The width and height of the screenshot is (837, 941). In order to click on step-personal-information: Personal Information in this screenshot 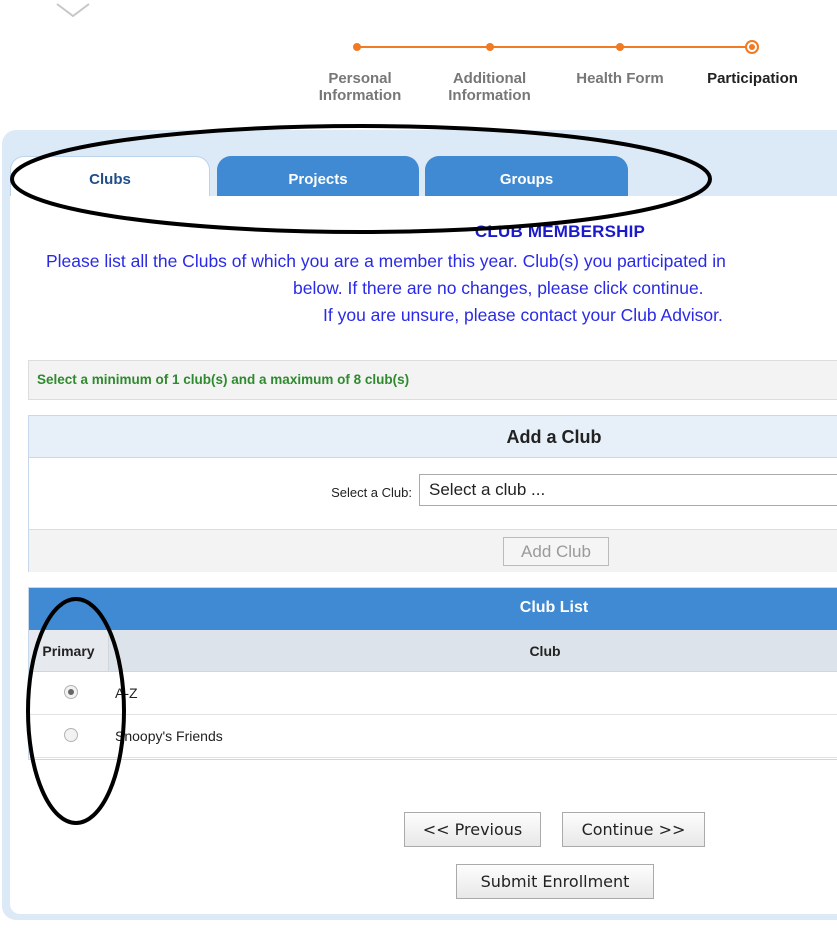, I will do `click(360, 87)`.